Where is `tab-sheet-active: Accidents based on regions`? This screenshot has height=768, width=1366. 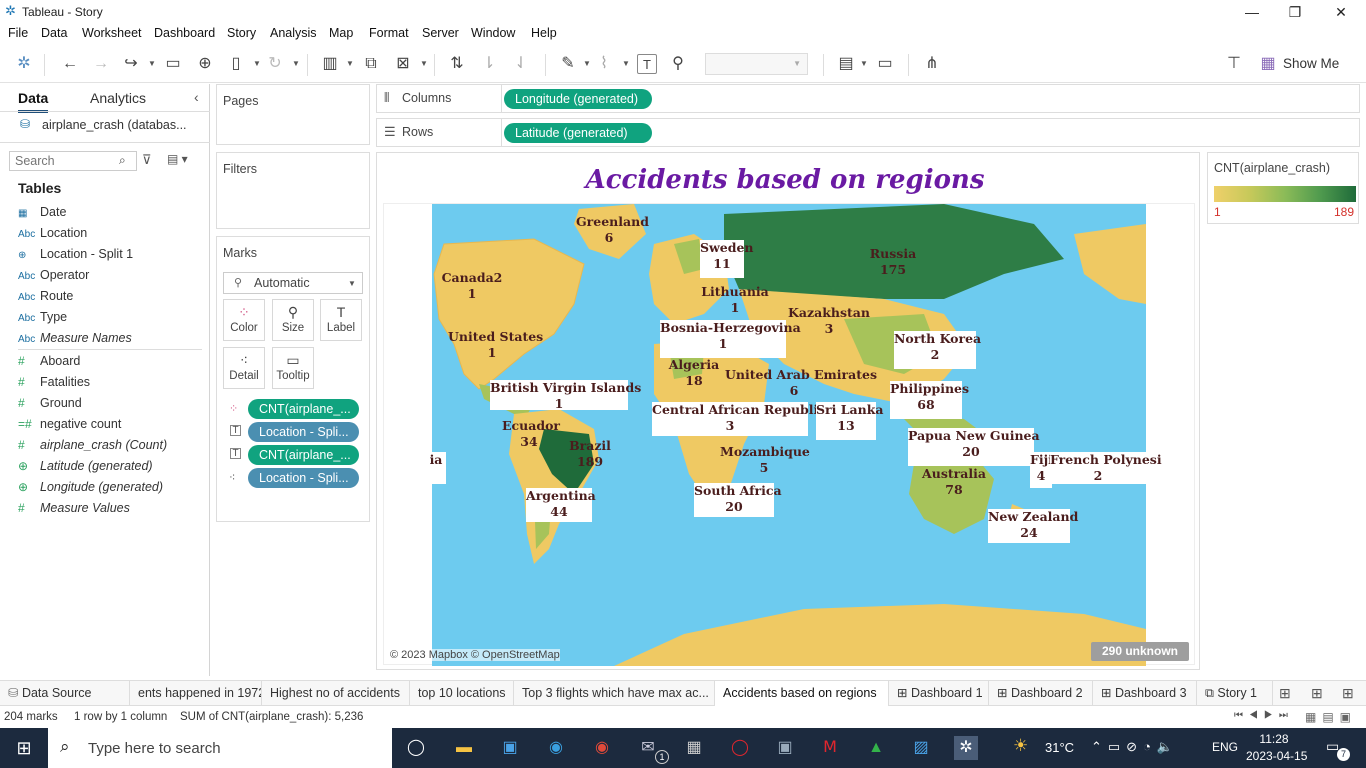 tab-sheet-active: Accidents based on regions is located at coordinates (802, 693).